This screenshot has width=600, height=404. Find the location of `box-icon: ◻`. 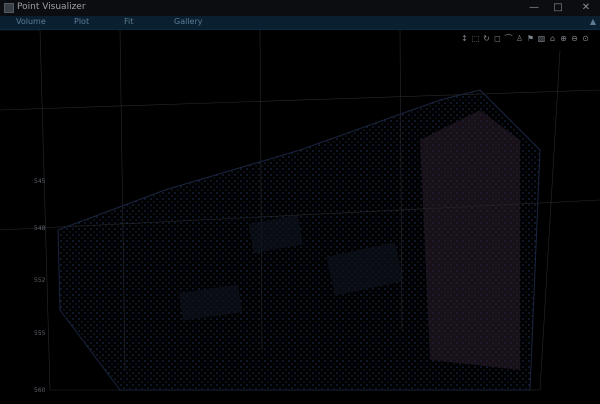

box-icon: ◻ is located at coordinates (497, 38).